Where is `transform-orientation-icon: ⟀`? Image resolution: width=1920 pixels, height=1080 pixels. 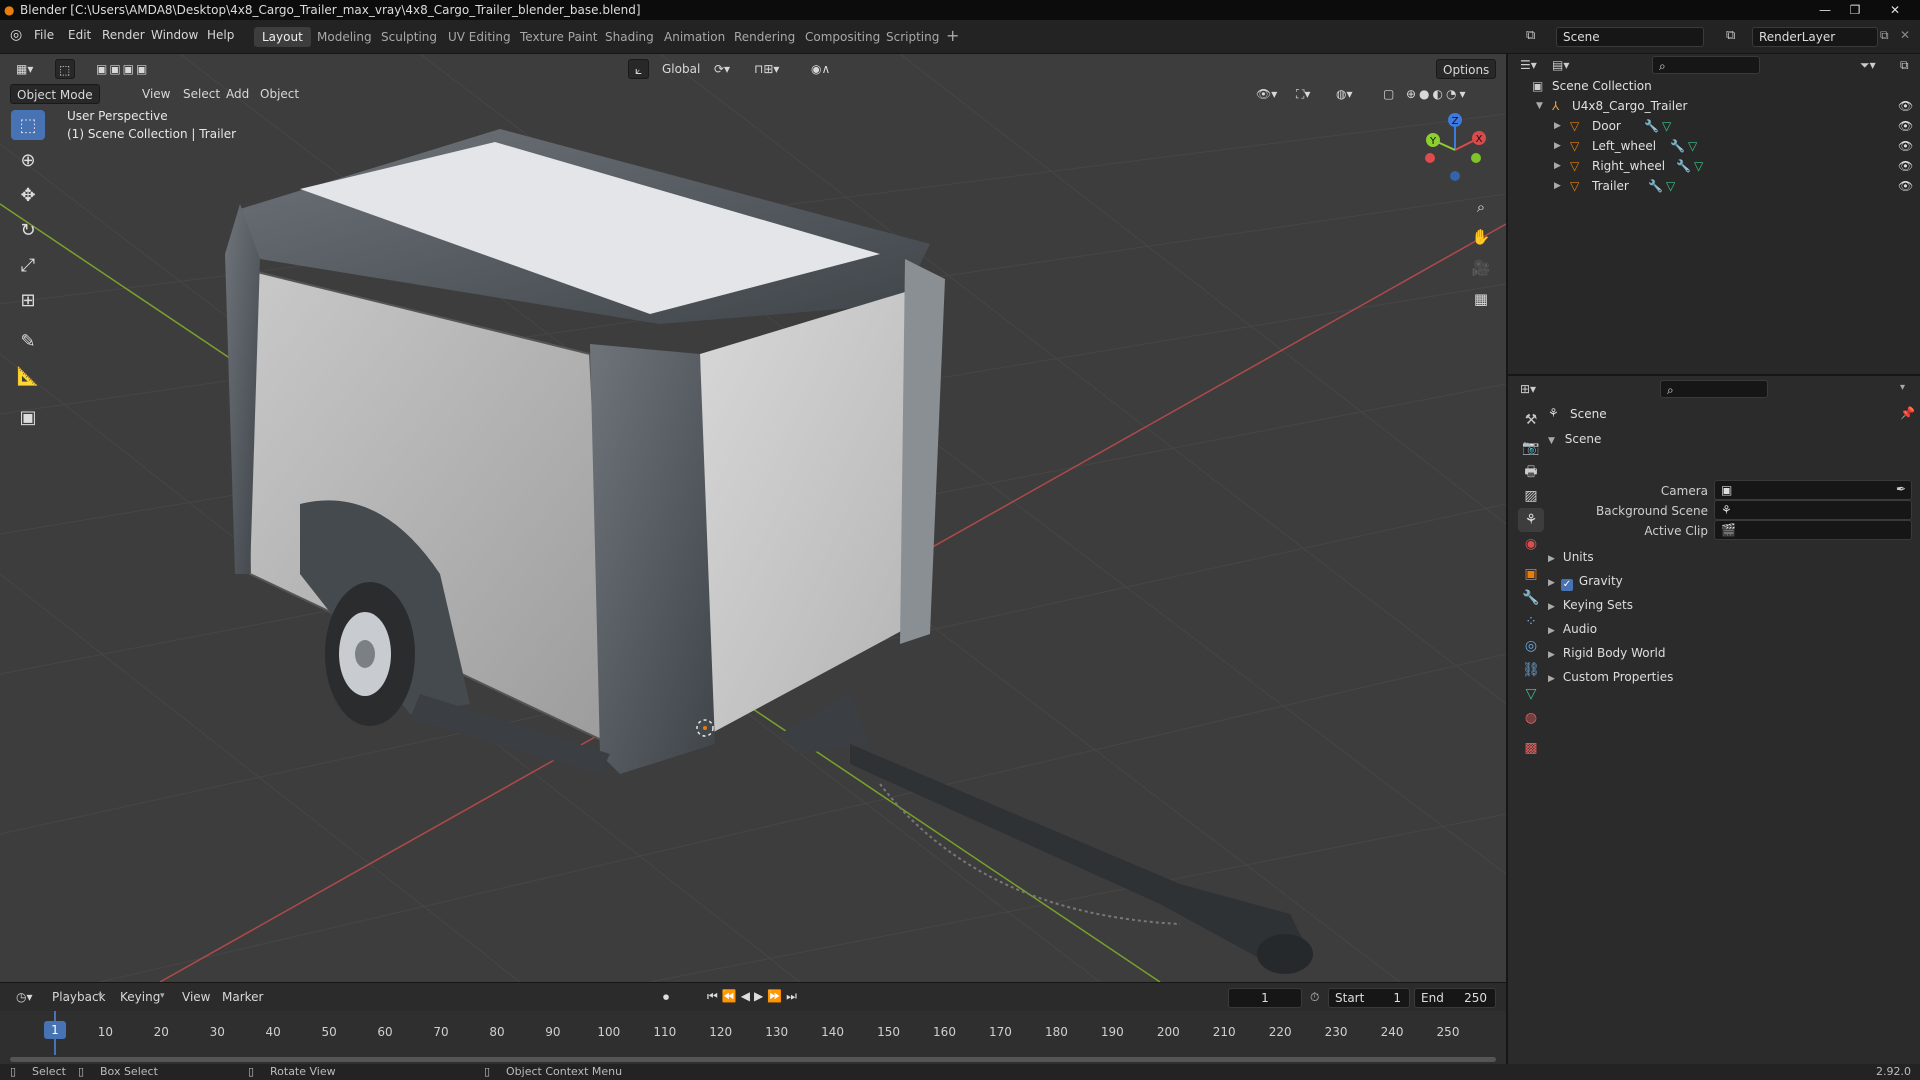 transform-orientation-icon: ⟀ is located at coordinates (639, 69).